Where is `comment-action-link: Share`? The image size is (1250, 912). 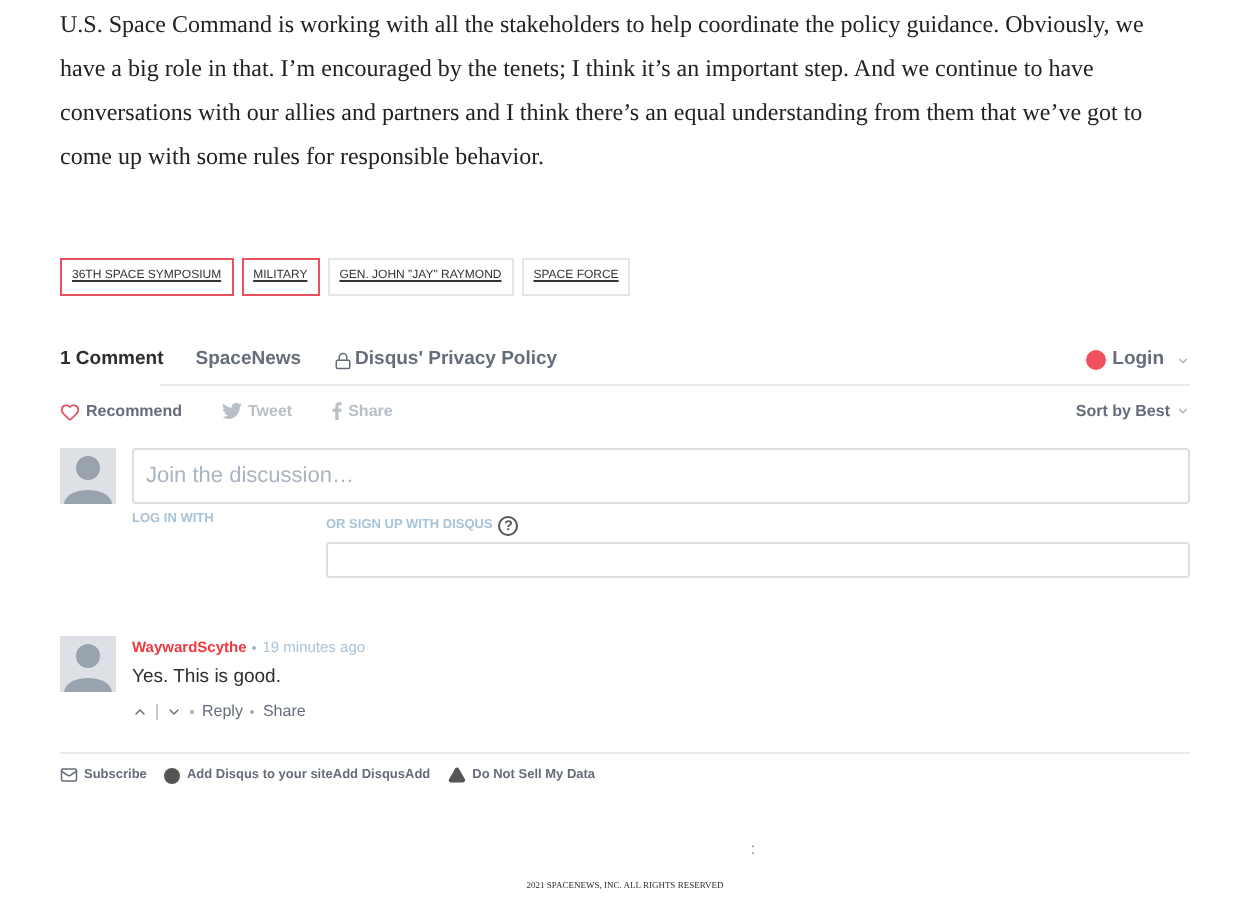 comment-action-link: Share is located at coordinates (284, 711).